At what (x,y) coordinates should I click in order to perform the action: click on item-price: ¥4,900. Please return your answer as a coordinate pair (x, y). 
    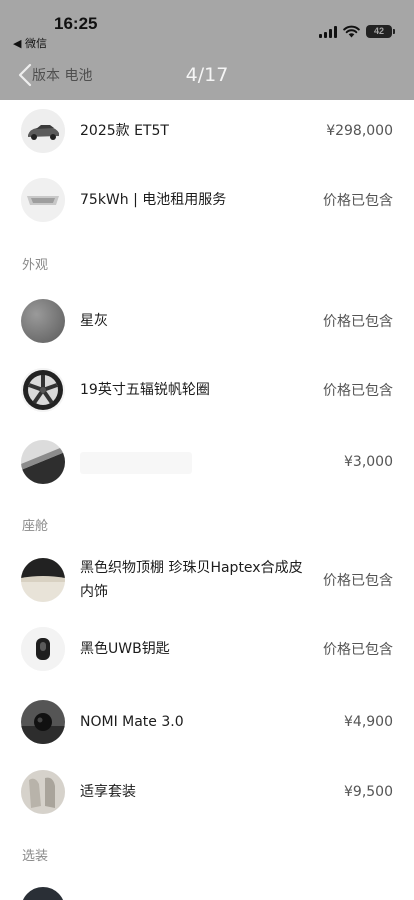
    Looking at the image, I should click on (368, 722).